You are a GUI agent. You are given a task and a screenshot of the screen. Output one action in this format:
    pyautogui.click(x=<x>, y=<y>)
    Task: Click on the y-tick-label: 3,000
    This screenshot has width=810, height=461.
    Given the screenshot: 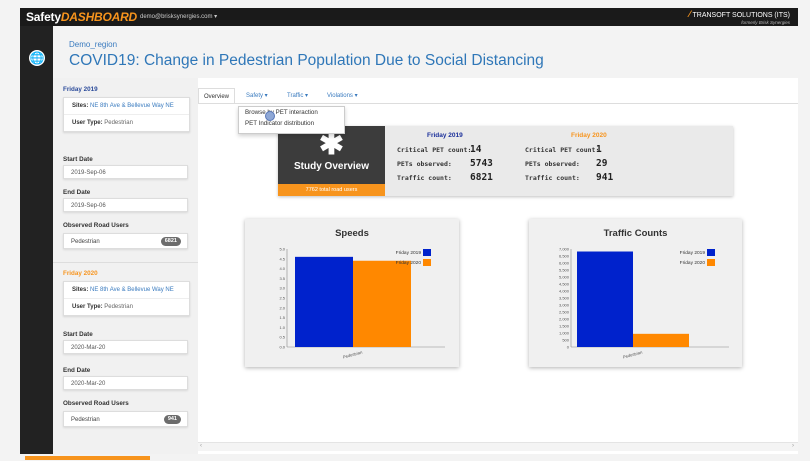 What is the action you would take?
    pyautogui.click(x=564, y=305)
    